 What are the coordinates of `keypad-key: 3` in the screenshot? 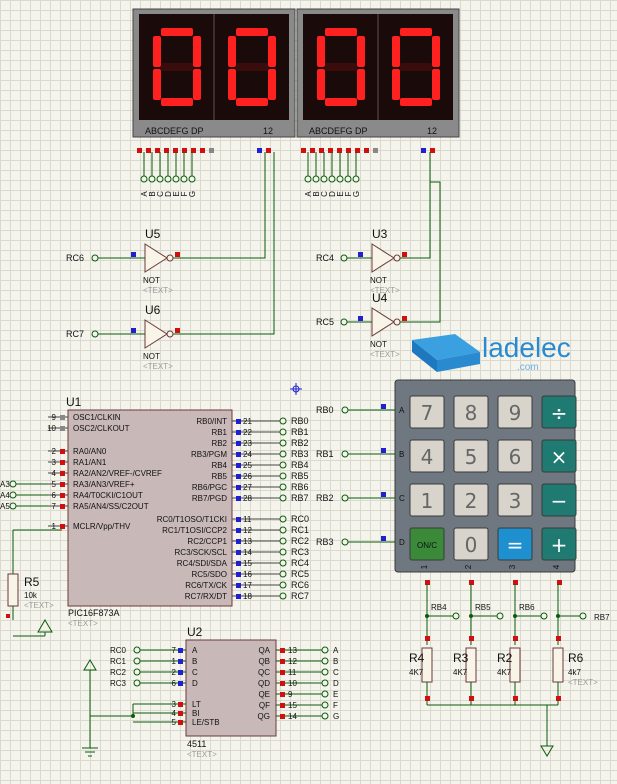 It's located at (515, 500).